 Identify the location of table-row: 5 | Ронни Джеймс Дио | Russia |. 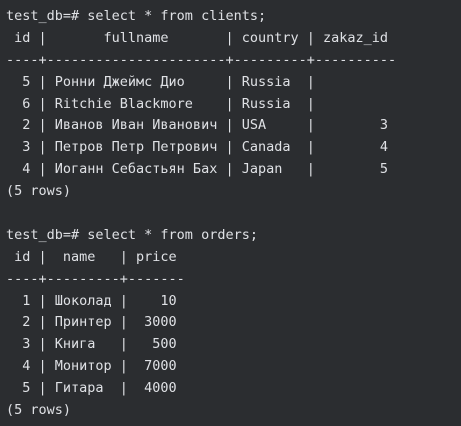
(160, 81).